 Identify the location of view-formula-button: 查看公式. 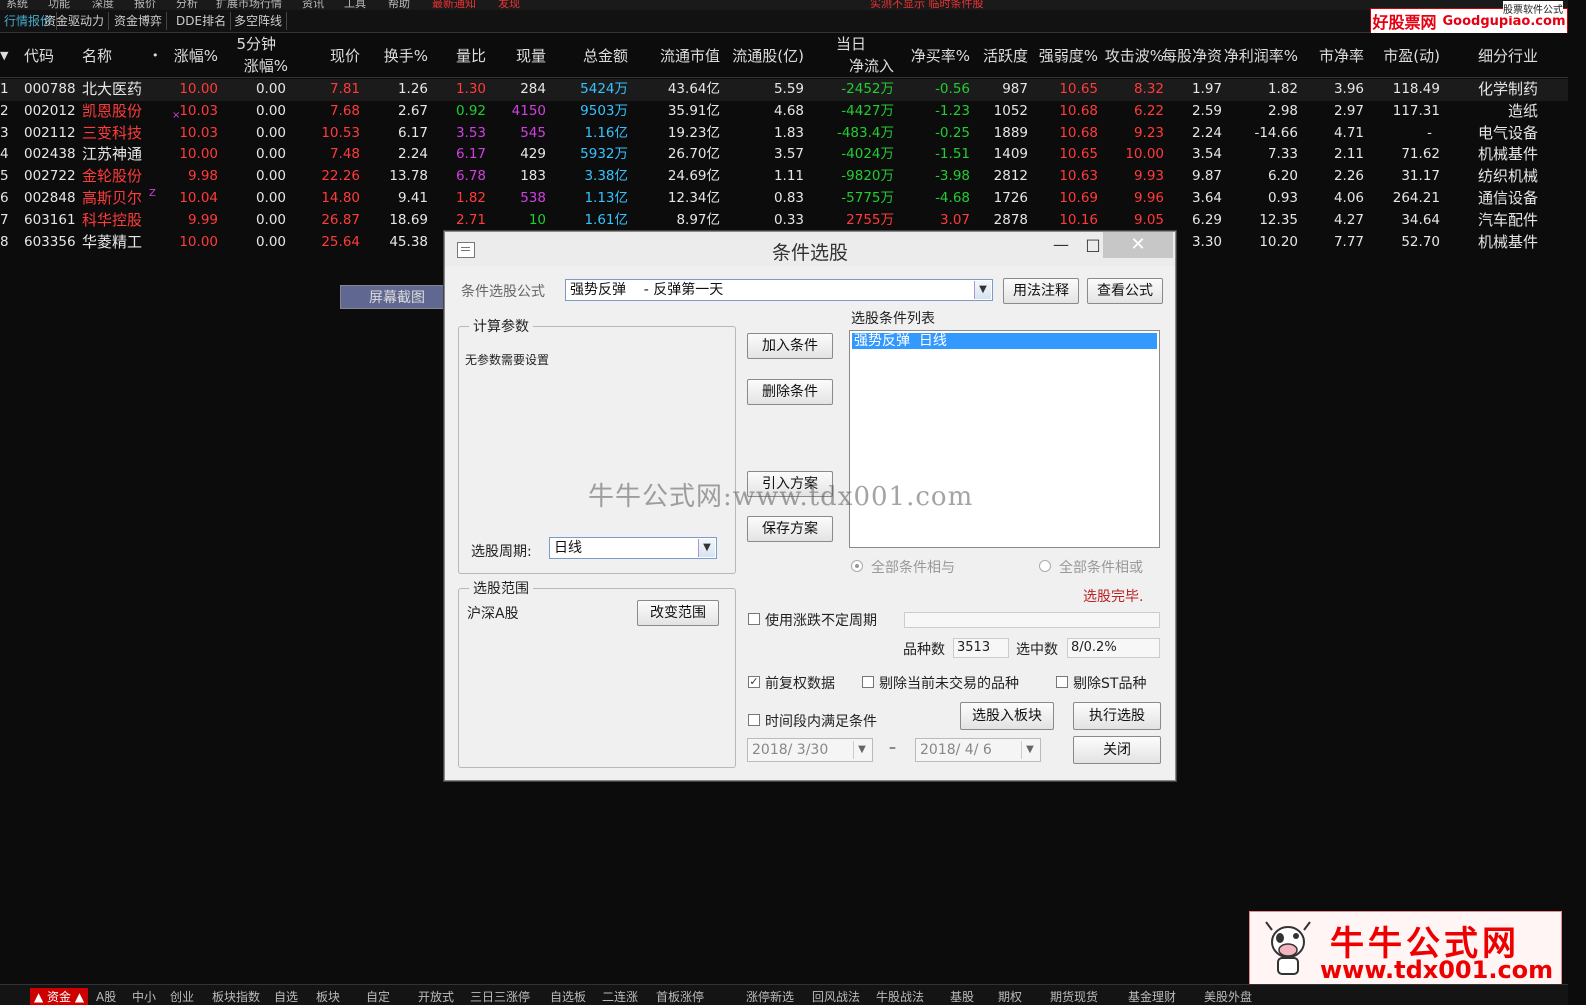
(1125, 291).